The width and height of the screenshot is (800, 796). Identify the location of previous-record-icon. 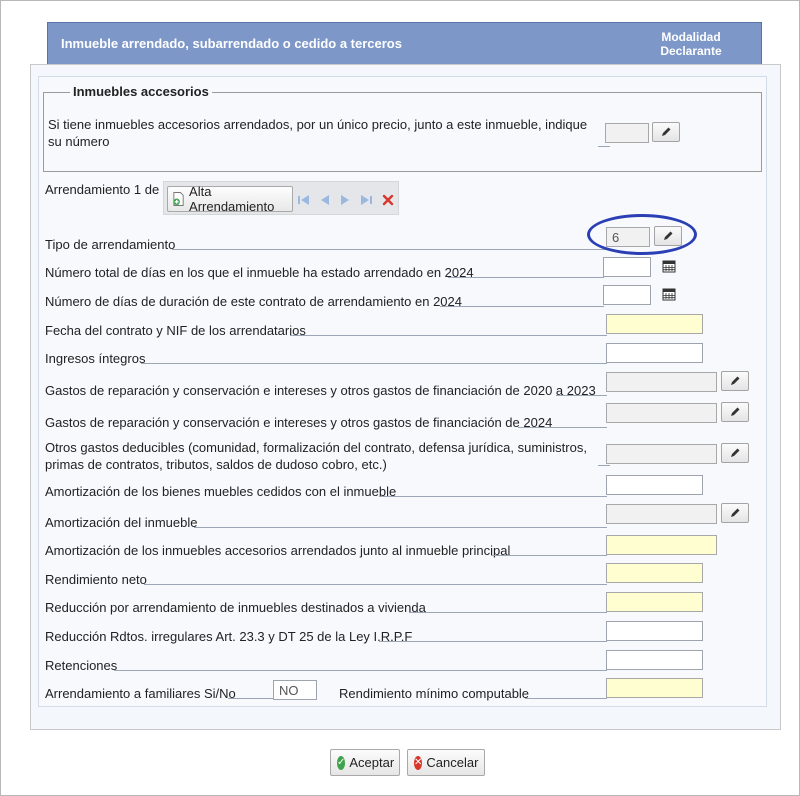
(325, 200).